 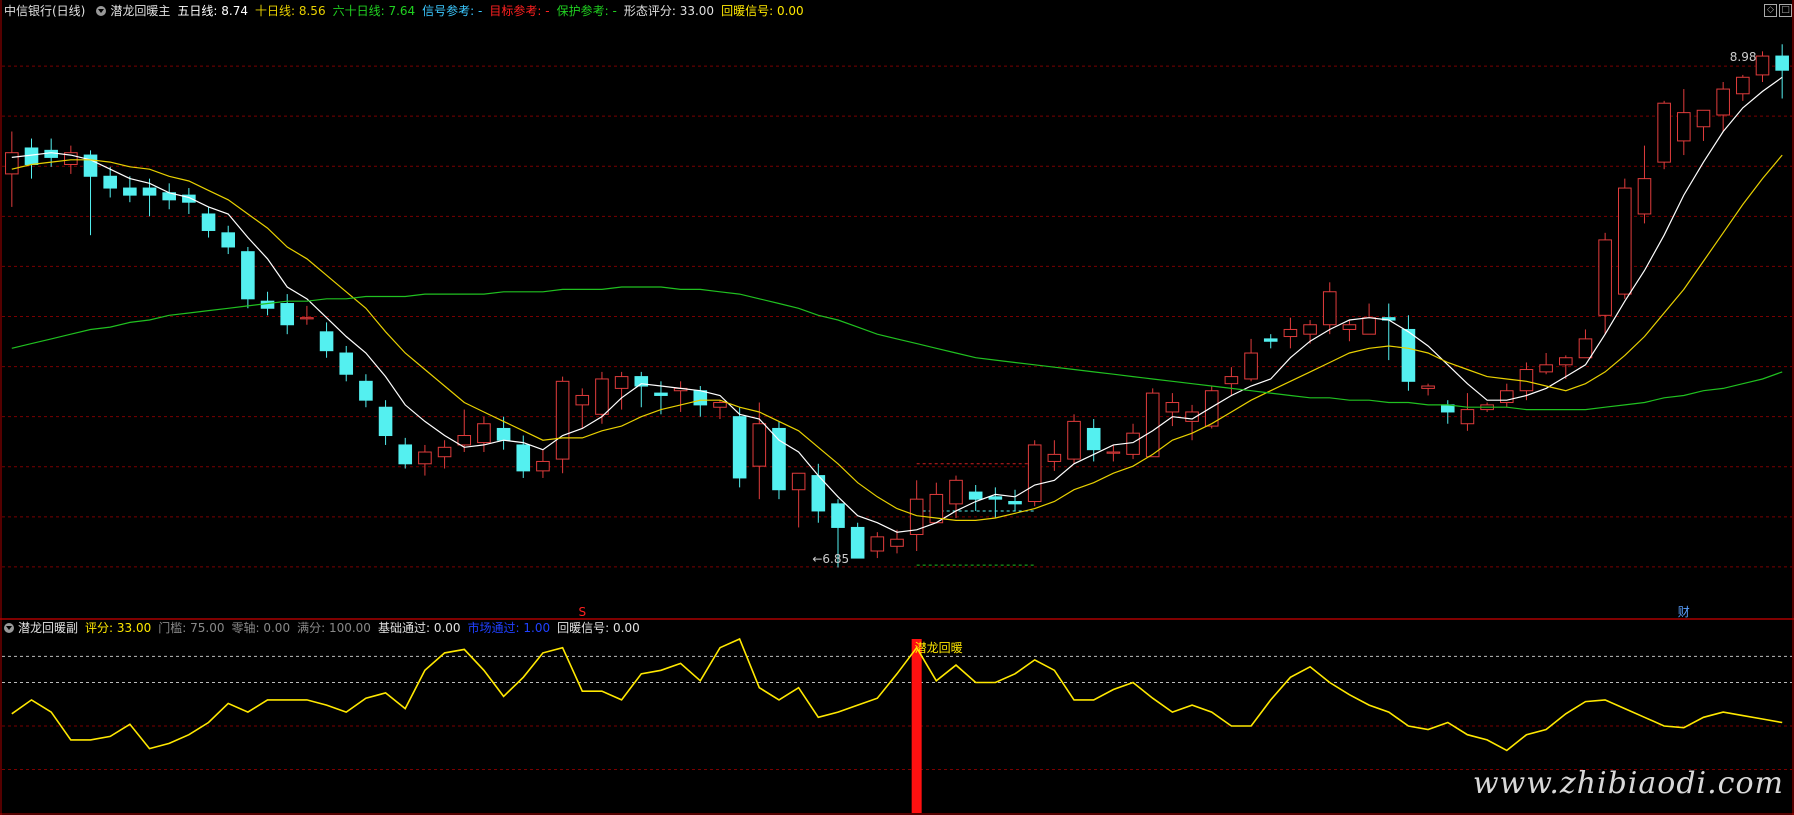 What do you see at coordinates (277, 628) in the screenshot?
I see `zero-axis-value: 0.00` at bounding box center [277, 628].